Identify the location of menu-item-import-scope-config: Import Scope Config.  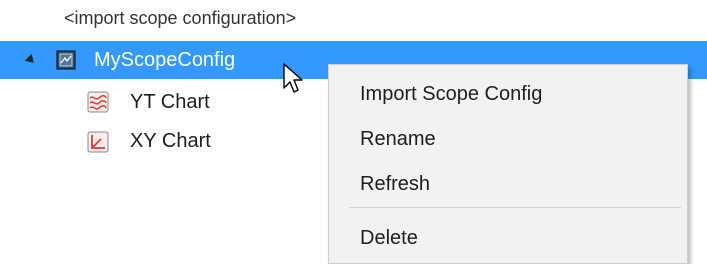
(451, 94).